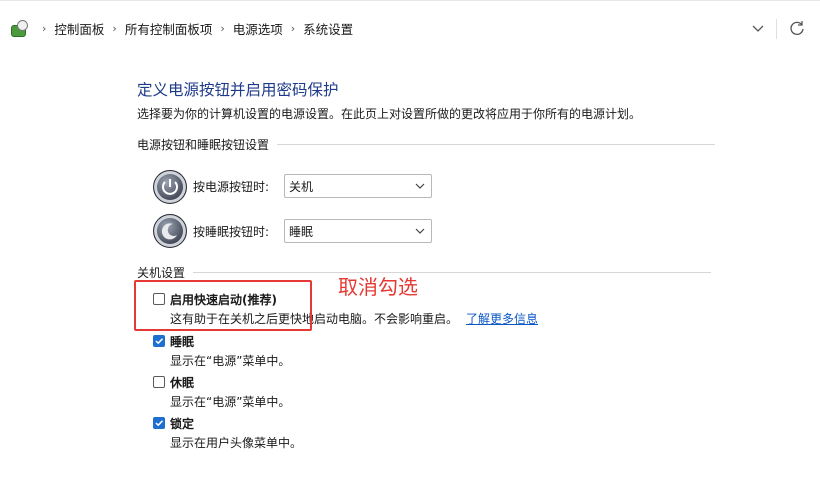  I want to click on learn-more-link: 了解更多信息, so click(502, 319).